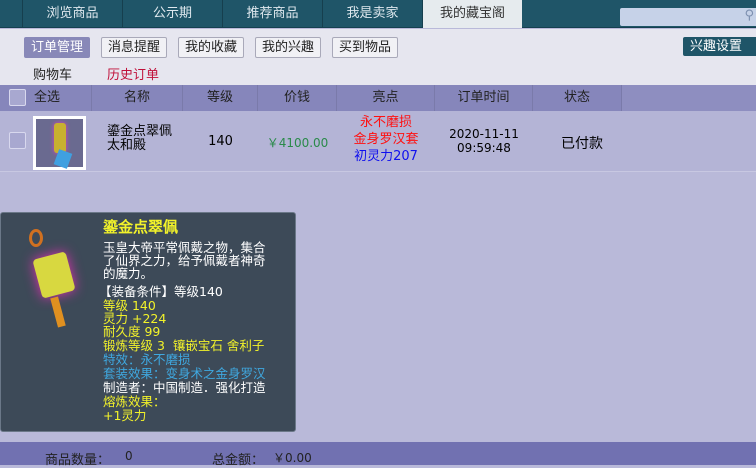  I want to click on search-icon: ⚲, so click(749, 15).